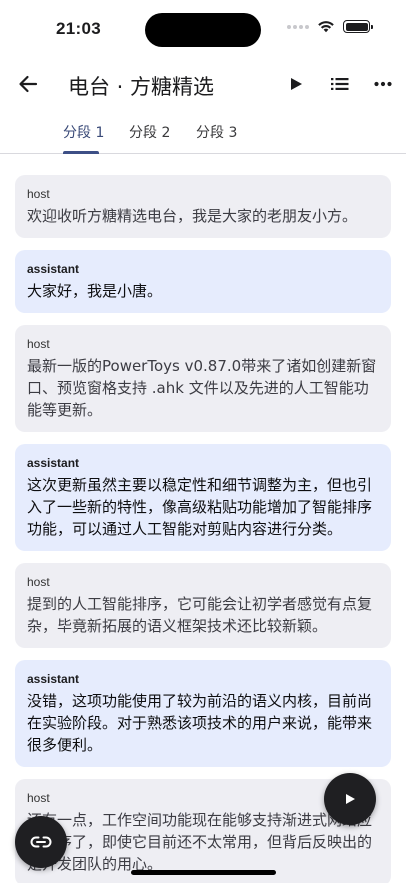 Image resolution: width=406 pixels, height=883 pixels. I want to click on back-button, so click(28, 84).